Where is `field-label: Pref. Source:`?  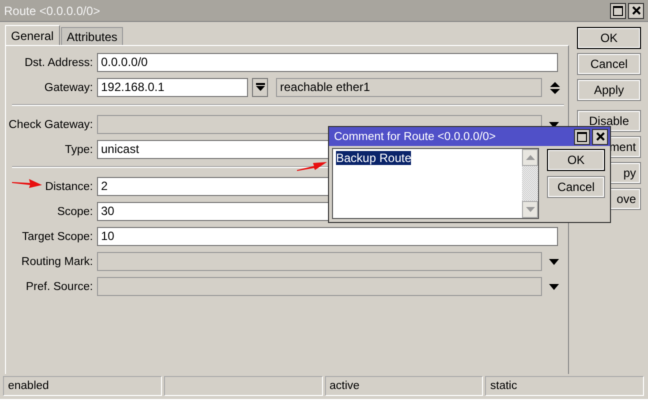
field-label: Pref. Source: is located at coordinates (59, 286).